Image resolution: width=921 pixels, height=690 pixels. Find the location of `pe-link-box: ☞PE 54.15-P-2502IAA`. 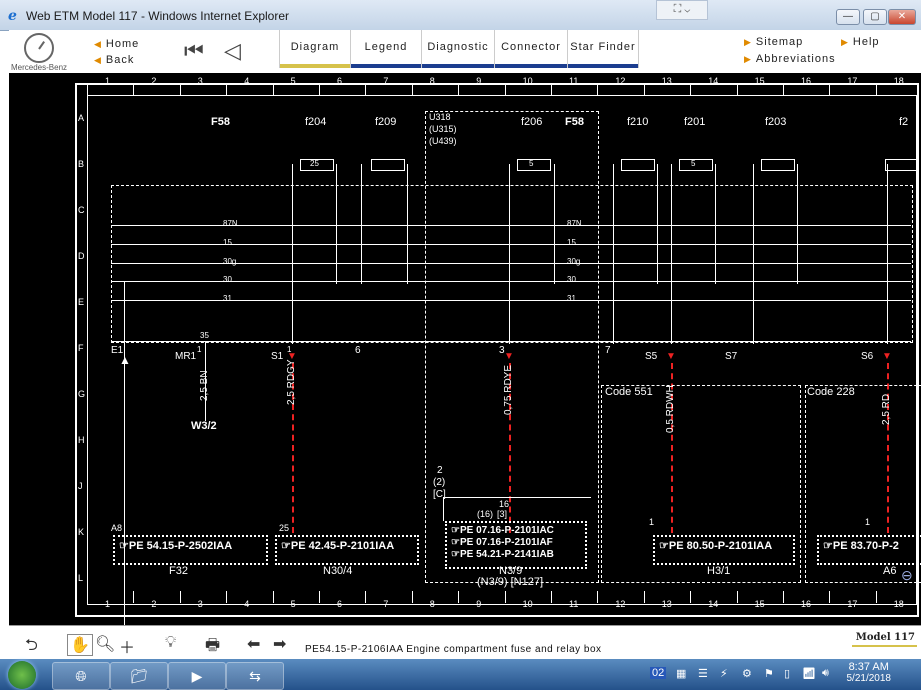

pe-link-box: ☞PE 54.15-P-2502IAA is located at coordinates (190, 550).